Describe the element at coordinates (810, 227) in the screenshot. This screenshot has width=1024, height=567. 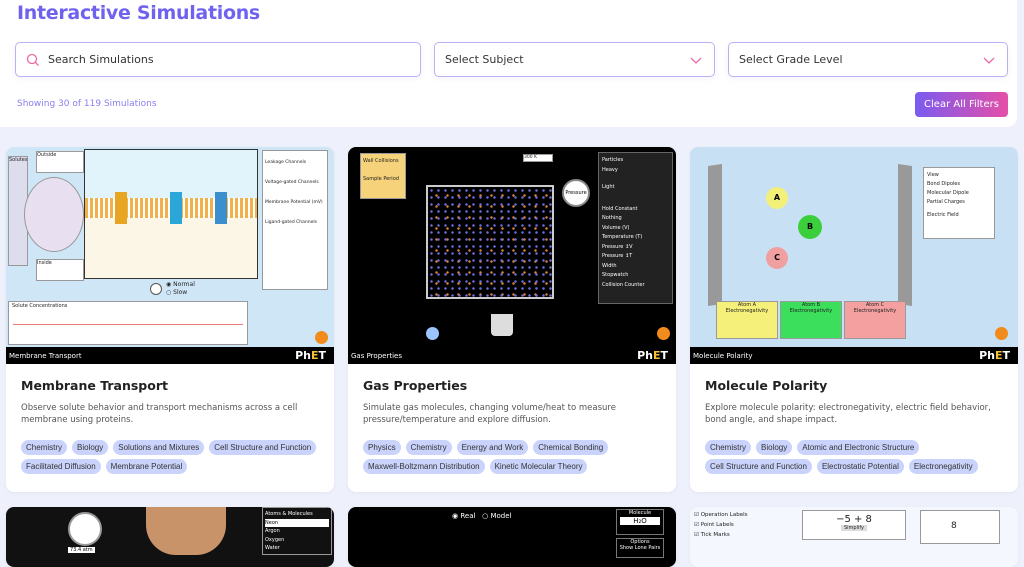
I see `atom-b: B` at that location.